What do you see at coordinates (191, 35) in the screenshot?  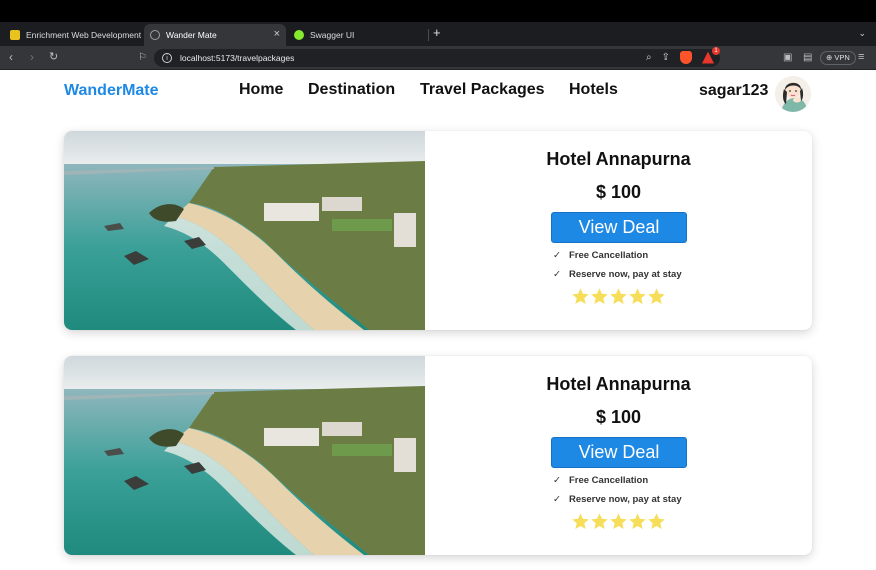 I see `tab-title: Wander Mate` at bounding box center [191, 35].